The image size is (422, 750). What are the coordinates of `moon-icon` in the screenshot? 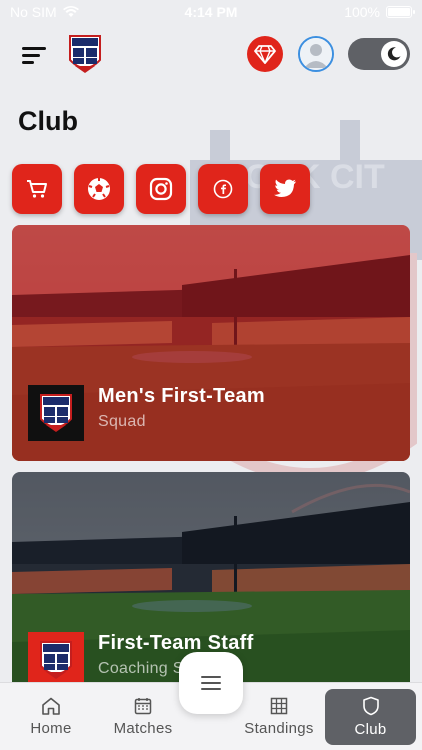 It's located at (394, 54).